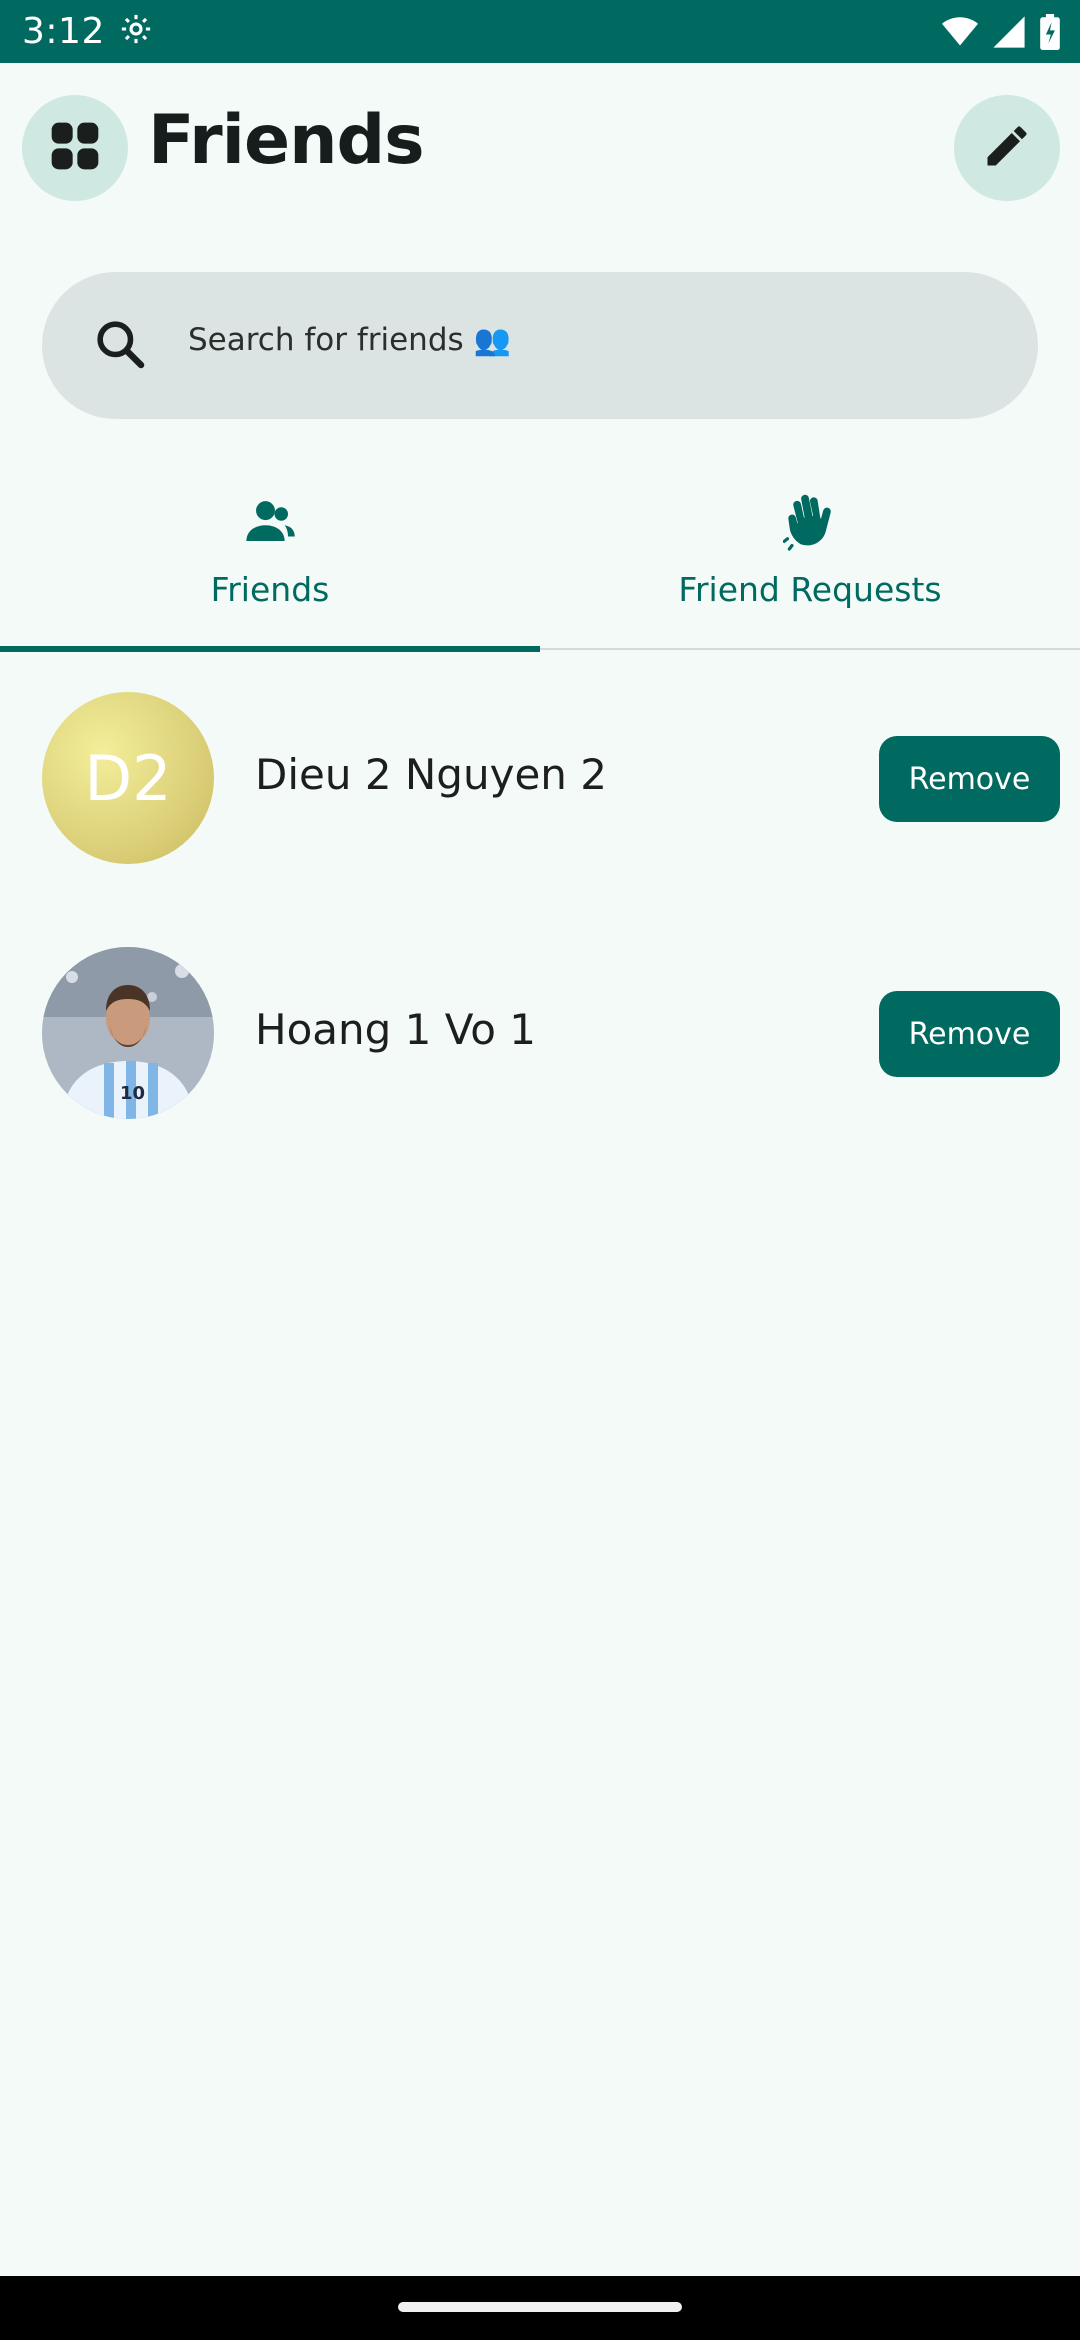 The image size is (1080, 2340). I want to click on svg-text: 10, so click(132, 1093).